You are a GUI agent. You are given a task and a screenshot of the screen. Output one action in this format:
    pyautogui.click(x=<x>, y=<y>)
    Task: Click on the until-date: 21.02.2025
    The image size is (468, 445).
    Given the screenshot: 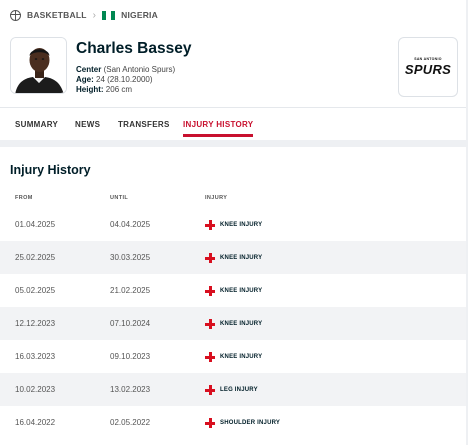 What is the action you would take?
    pyautogui.click(x=130, y=290)
    